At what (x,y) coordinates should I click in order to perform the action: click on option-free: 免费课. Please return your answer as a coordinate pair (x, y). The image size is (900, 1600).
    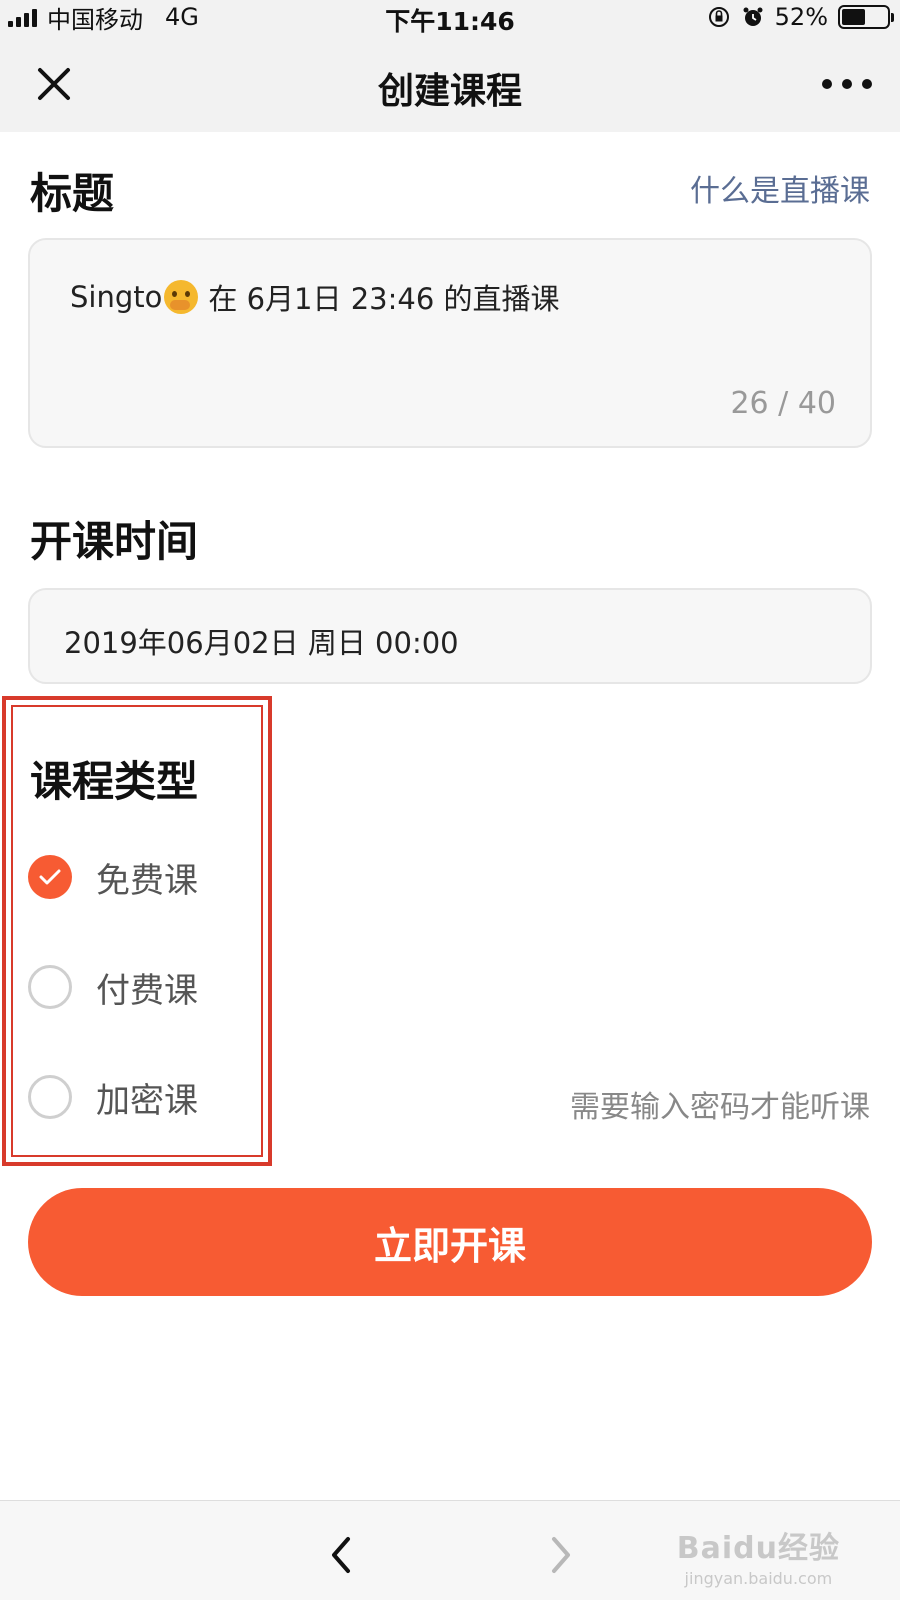
    Looking at the image, I should click on (113, 877).